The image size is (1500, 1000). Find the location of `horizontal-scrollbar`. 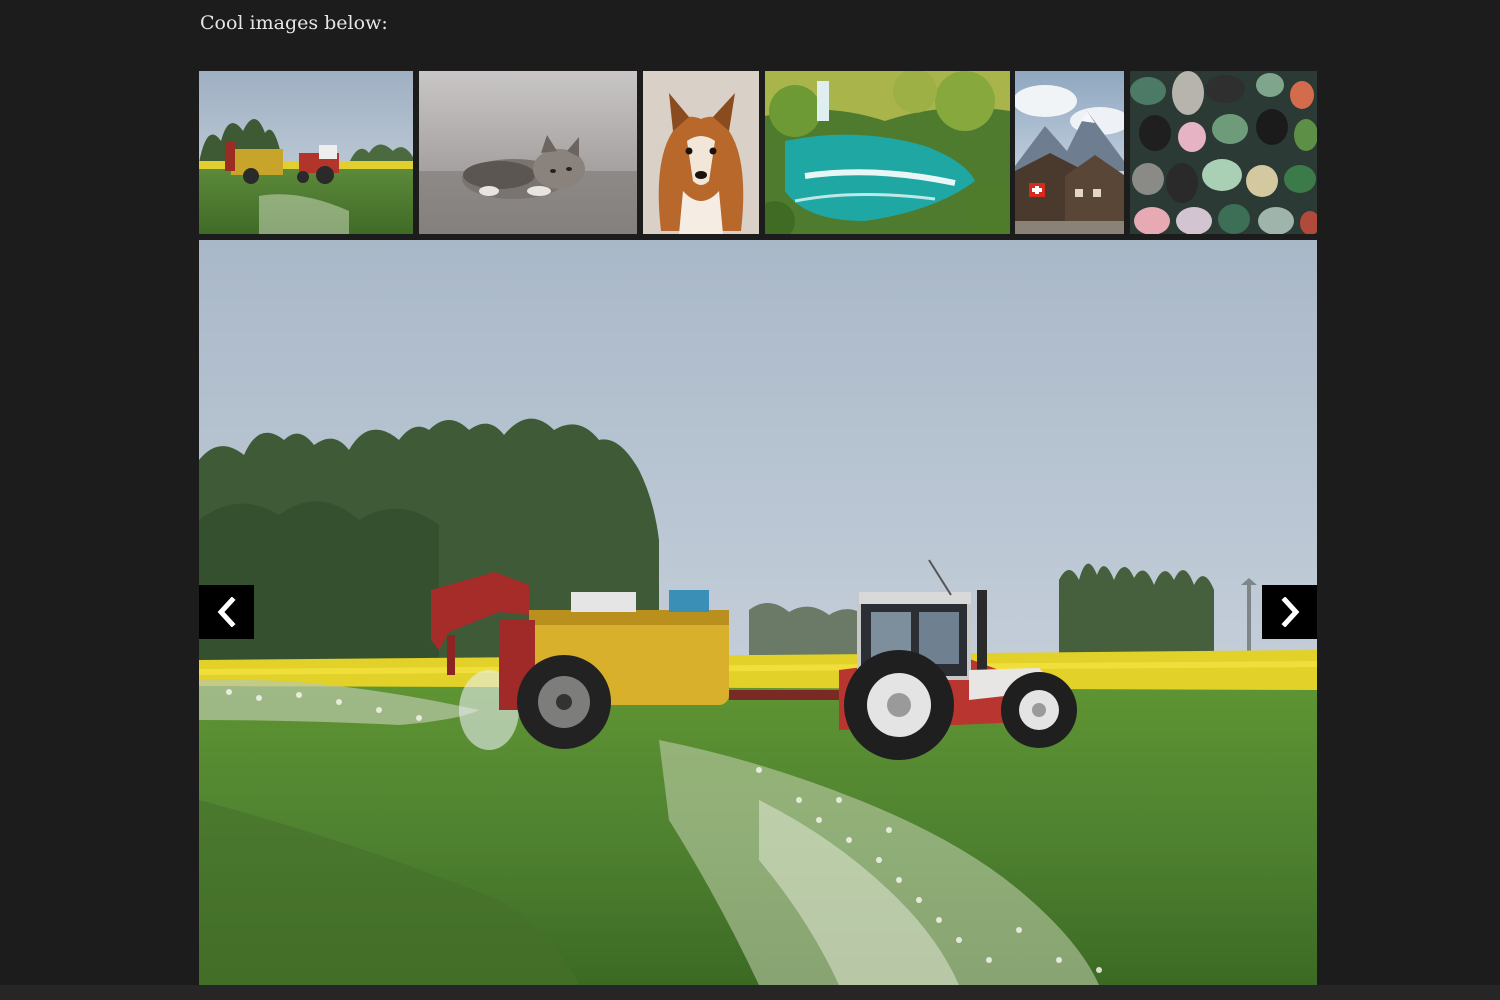

horizontal-scrollbar is located at coordinates (750, 992).